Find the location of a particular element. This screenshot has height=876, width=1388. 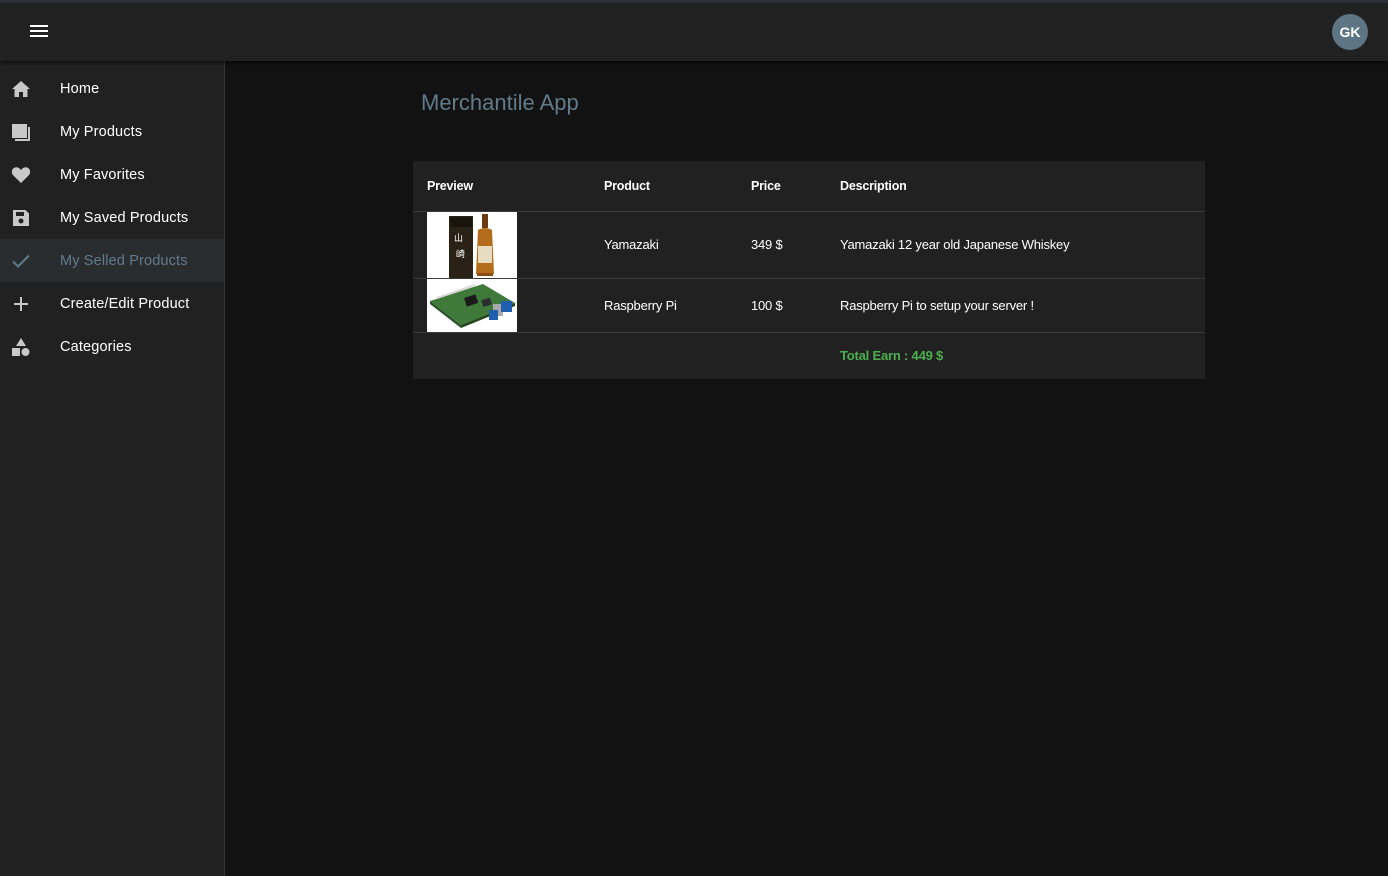

check-icon is located at coordinates (21, 261).